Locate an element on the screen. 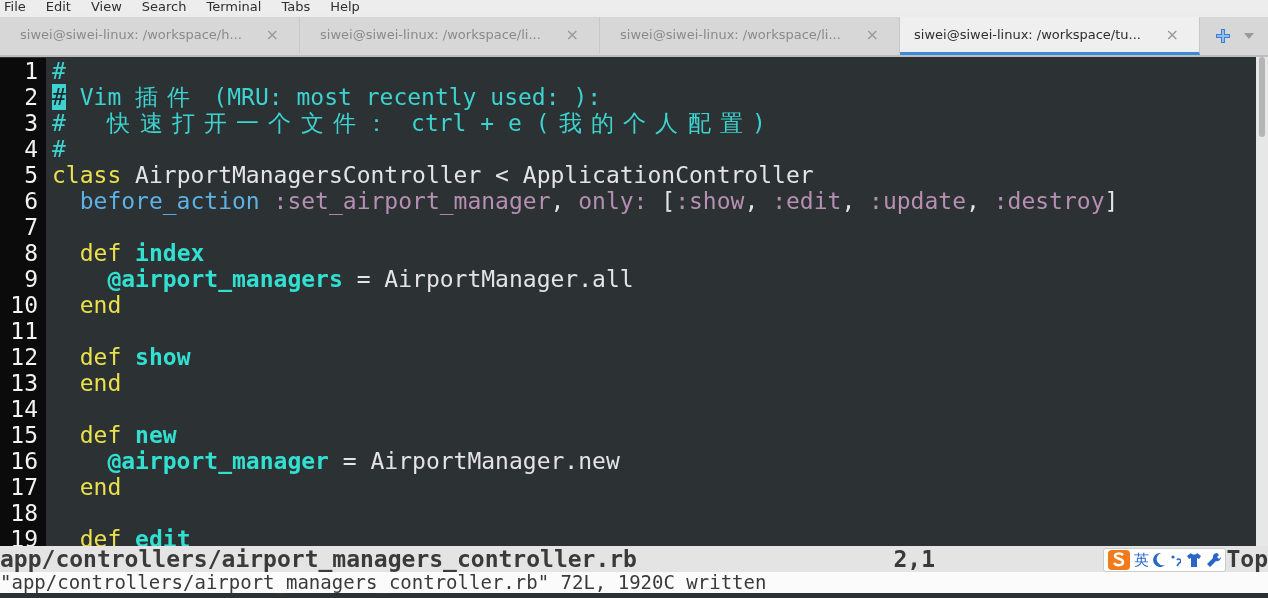 The width and height of the screenshot is (1268, 598). terminal-tab: siwei@siwei-linux: /workspace/tu... × is located at coordinates (1050, 36).